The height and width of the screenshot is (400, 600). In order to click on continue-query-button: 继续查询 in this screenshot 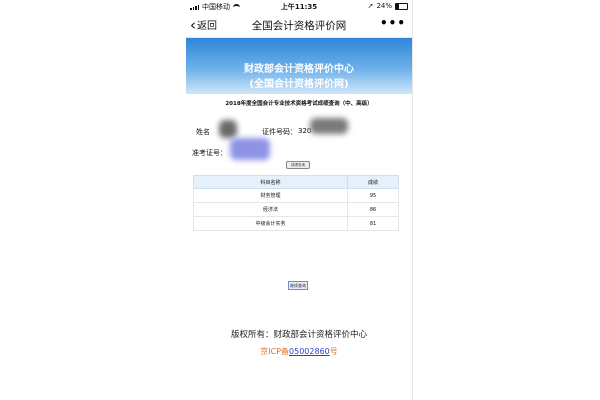, I will do `click(298, 285)`.